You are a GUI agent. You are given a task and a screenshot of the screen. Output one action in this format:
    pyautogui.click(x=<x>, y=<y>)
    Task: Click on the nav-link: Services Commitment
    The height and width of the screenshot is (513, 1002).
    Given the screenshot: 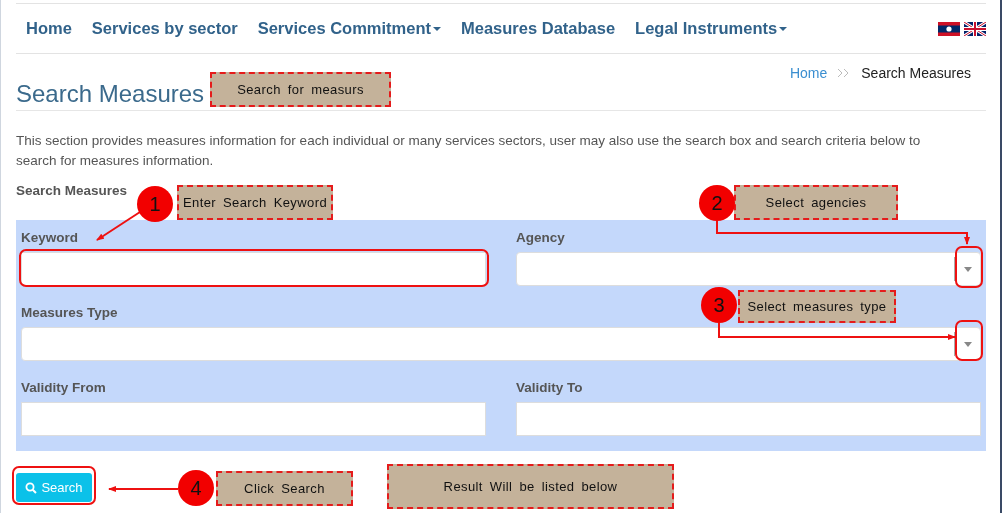 What is the action you would take?
    pyautogui.click(x=349, y=28)
    